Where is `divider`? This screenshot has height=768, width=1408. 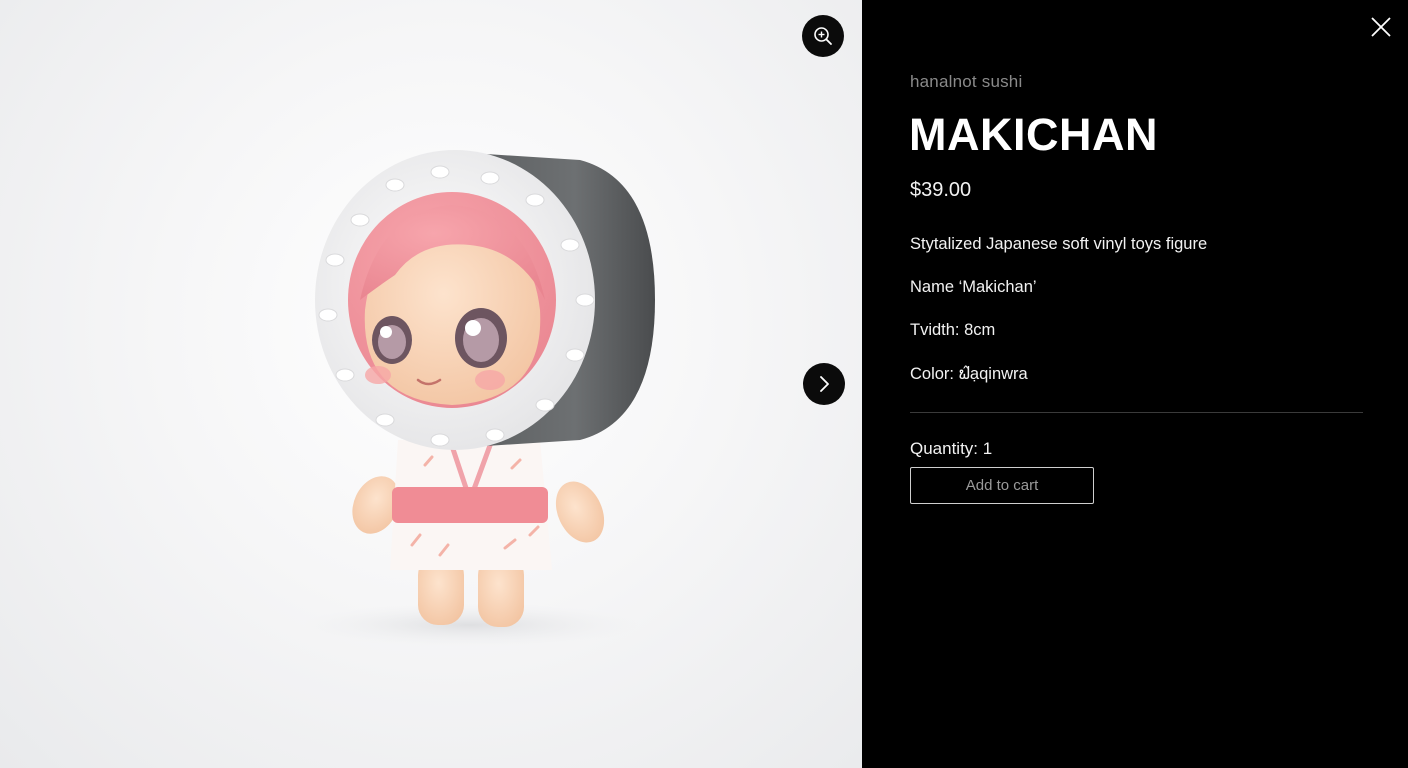
divider is located at coordinates (1136, 412).